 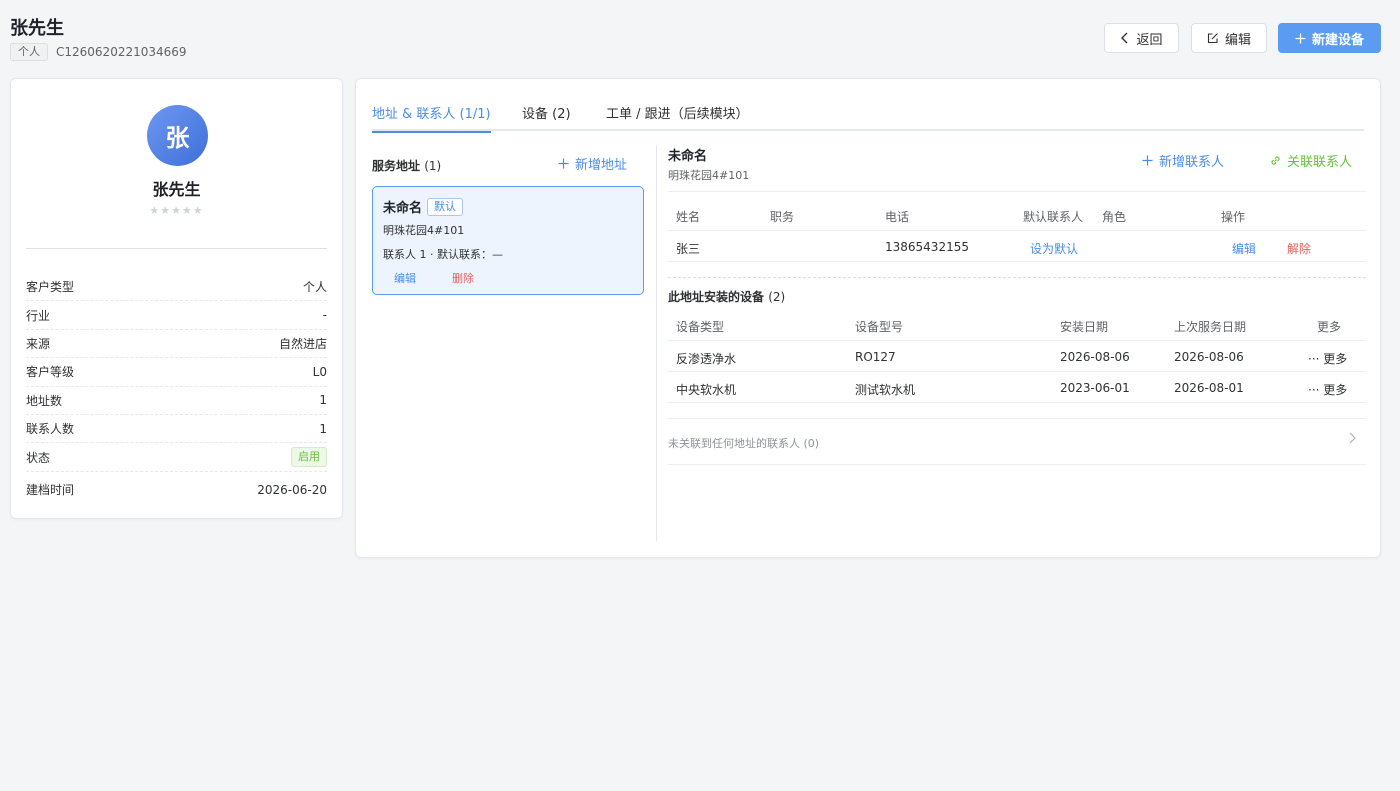 I want to click on customer-id: C1260620221034669, so click(x=121, y=52).